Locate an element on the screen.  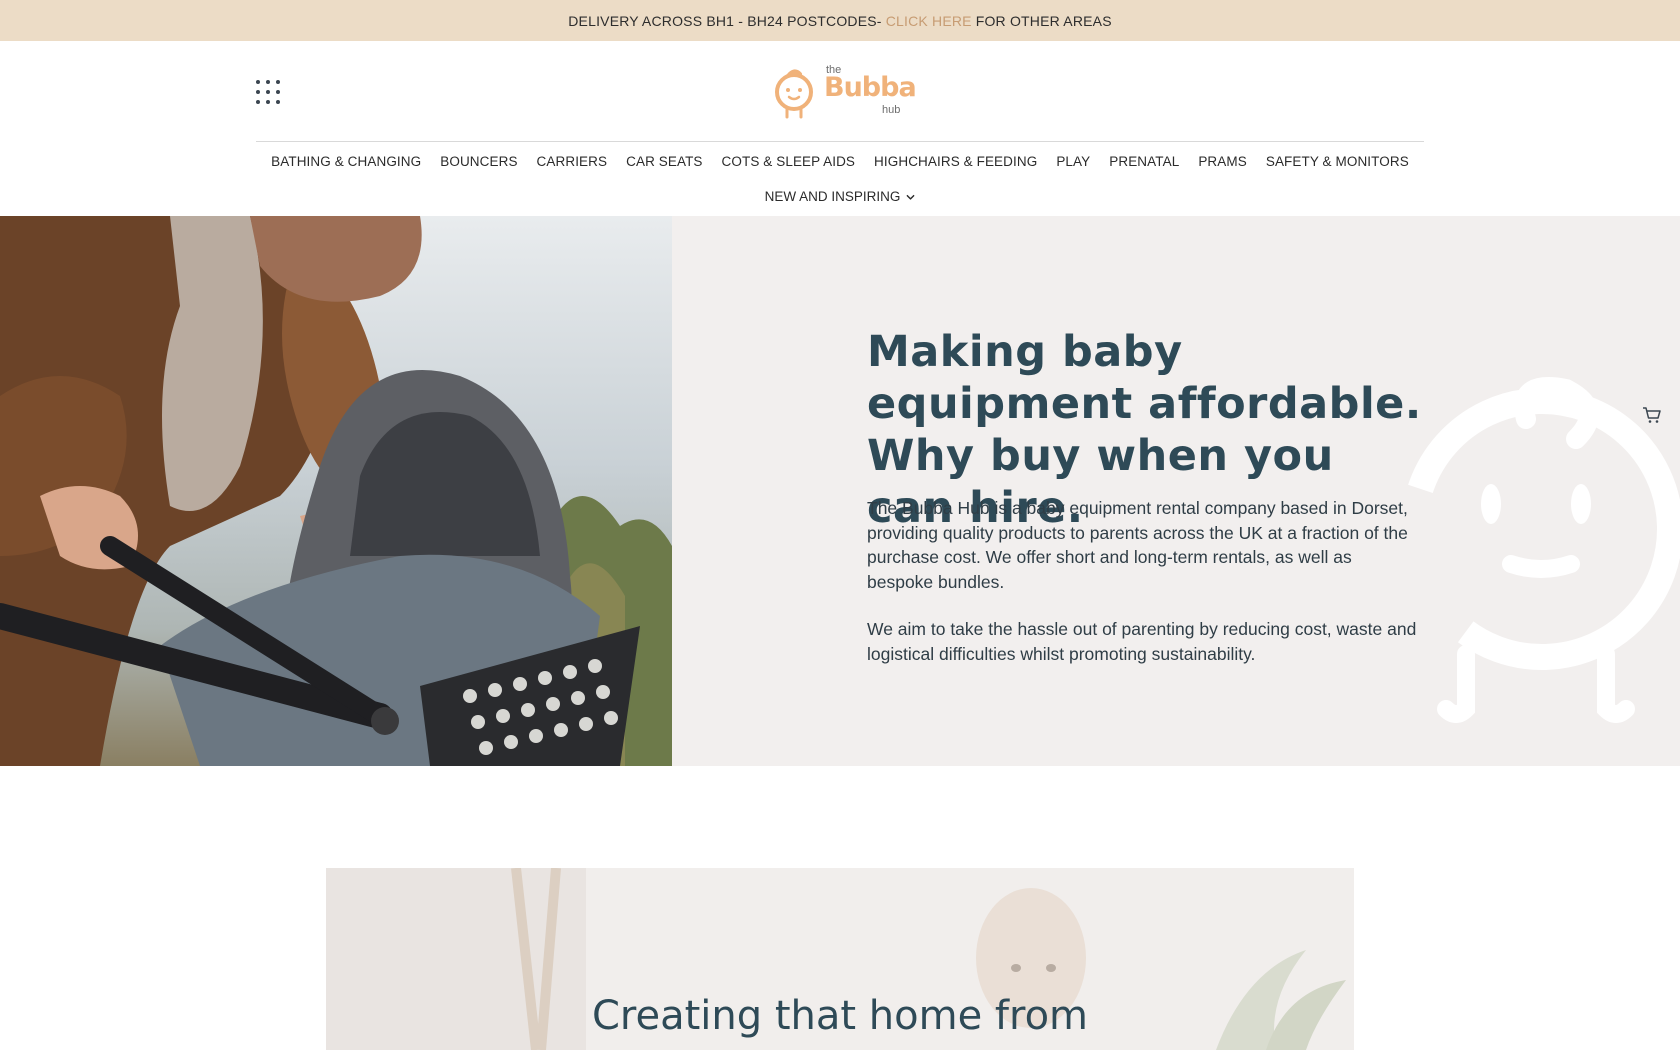
nav-bathing-changing: BATHING & CHANGING is located at coordinates (346, 162).